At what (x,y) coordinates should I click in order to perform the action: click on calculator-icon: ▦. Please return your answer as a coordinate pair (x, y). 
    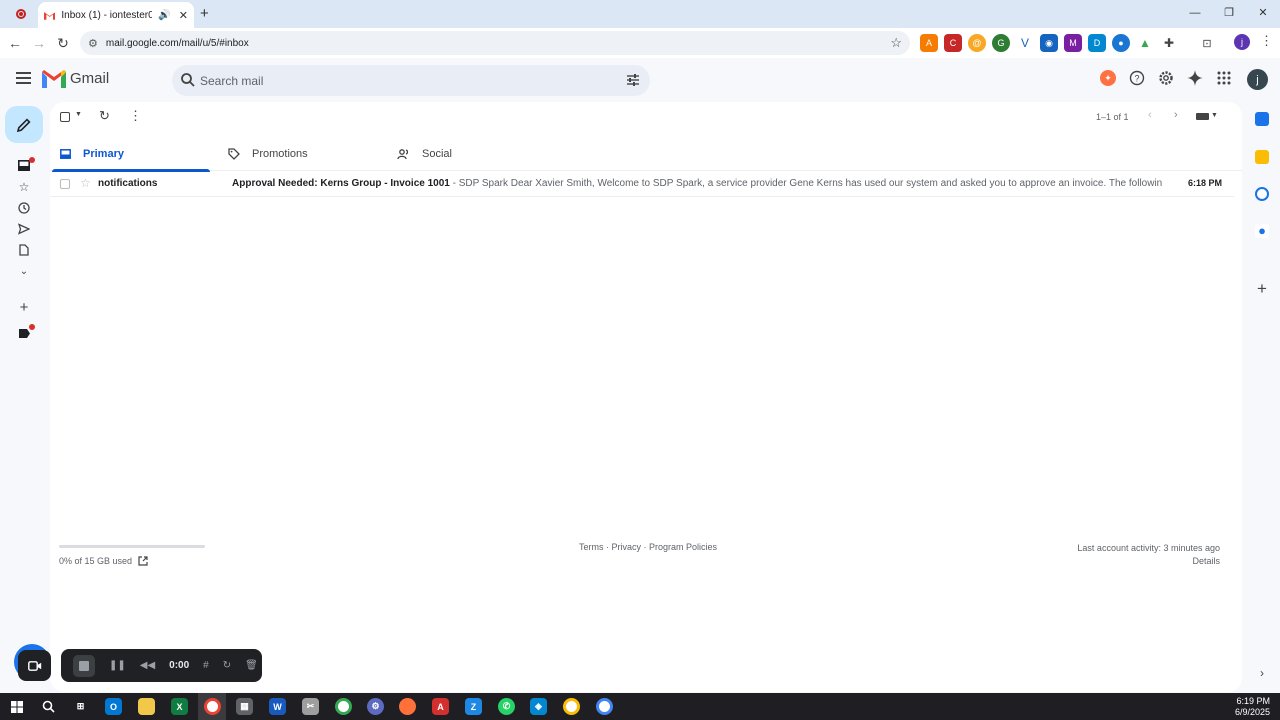
    Looking at the image, I should click on (244, 706).